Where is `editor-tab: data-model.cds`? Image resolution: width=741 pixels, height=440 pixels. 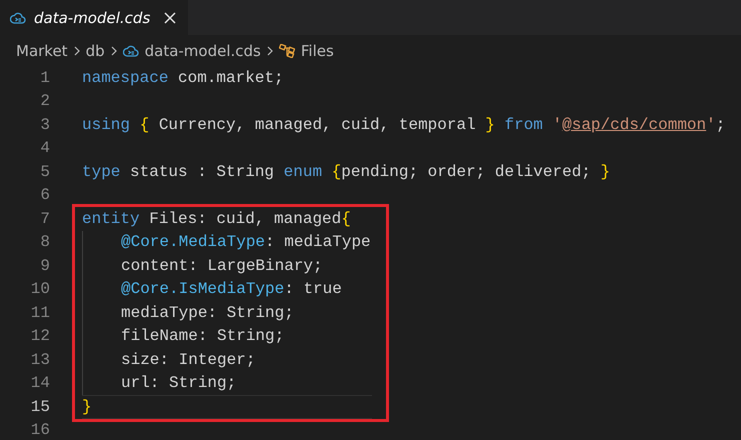 editor-tab: data-model.cds is located at coordinates (94, 17).